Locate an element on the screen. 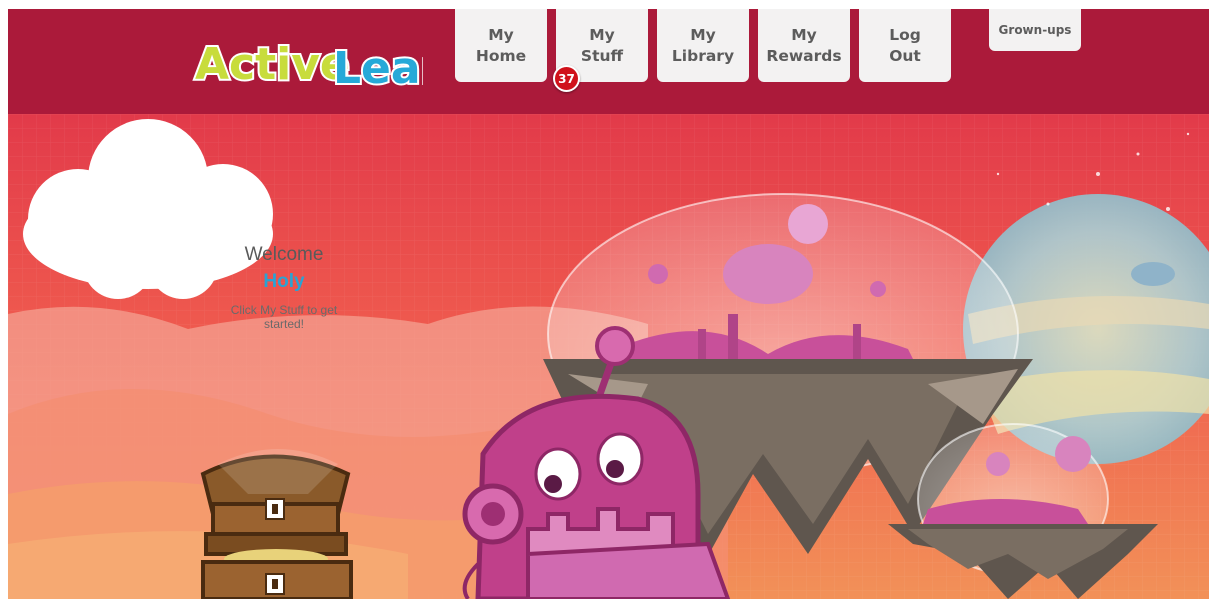 Image resolution: width=1209 pixels, height=599 pixels. welcome-user-name: Holy is located at coordinates (284, 281).